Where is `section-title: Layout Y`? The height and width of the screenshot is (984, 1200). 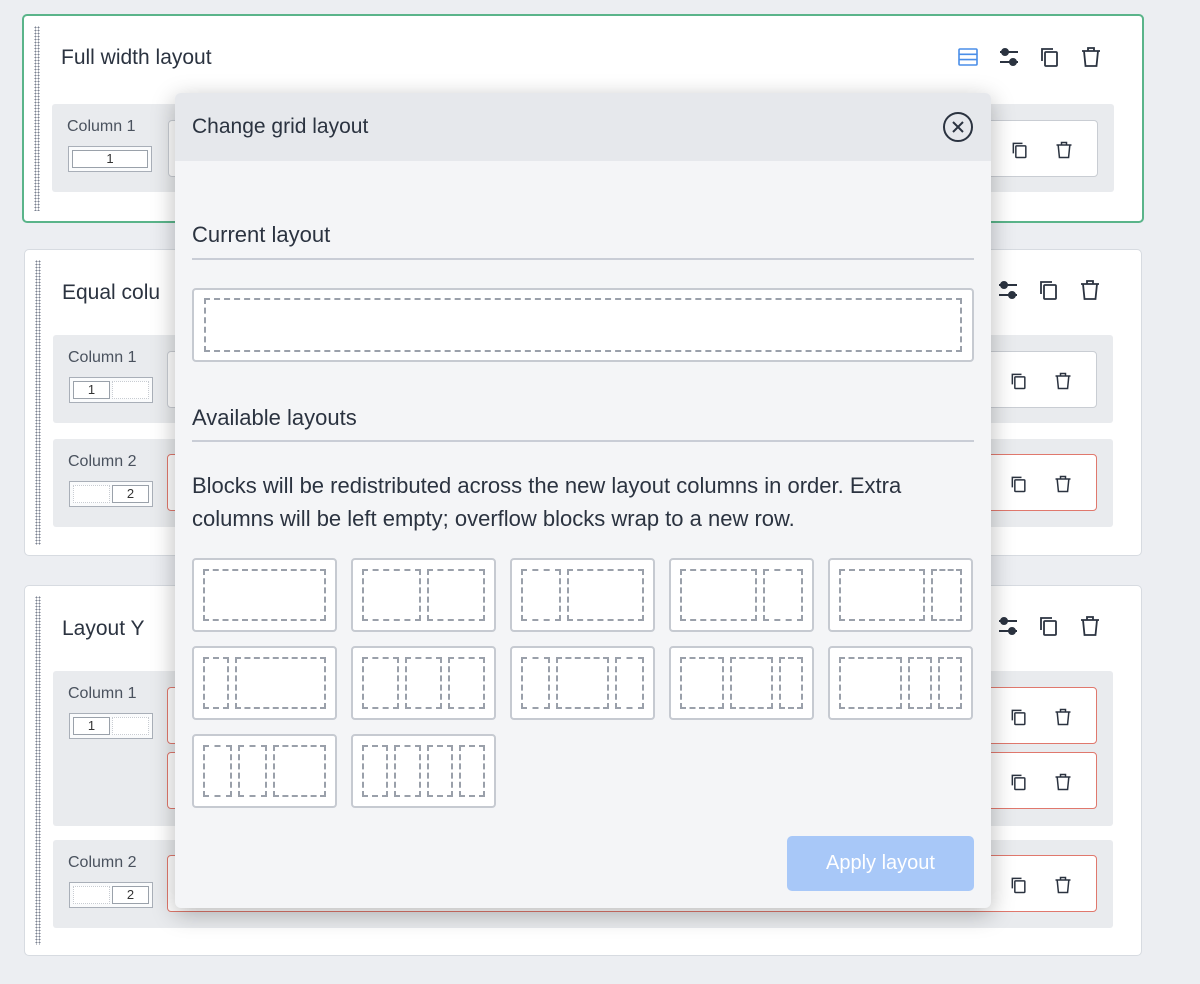
section-title: Layout Y is located at coordinates (103, 628).